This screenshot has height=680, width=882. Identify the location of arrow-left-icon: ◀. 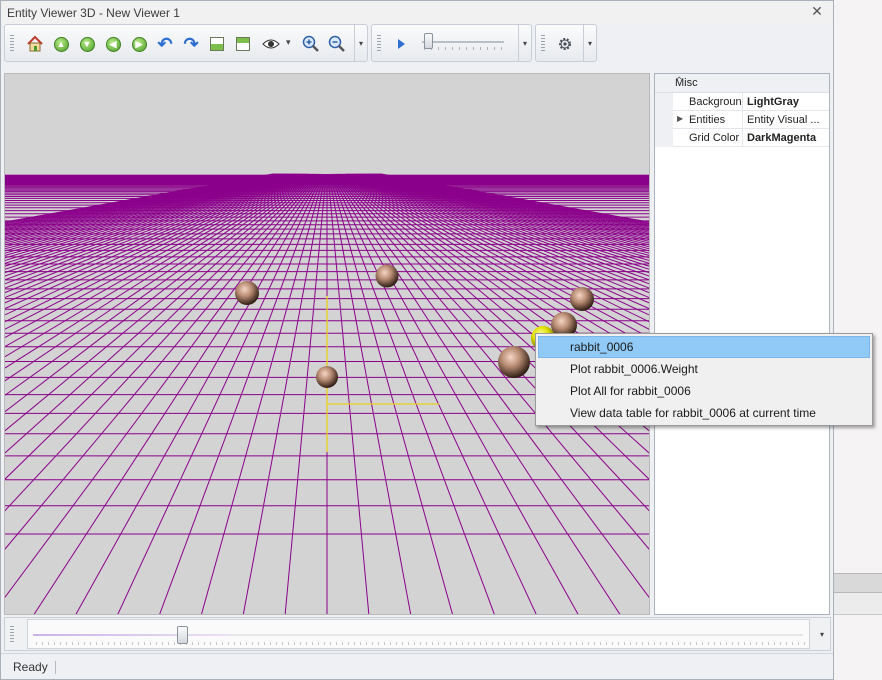
(113, 44).